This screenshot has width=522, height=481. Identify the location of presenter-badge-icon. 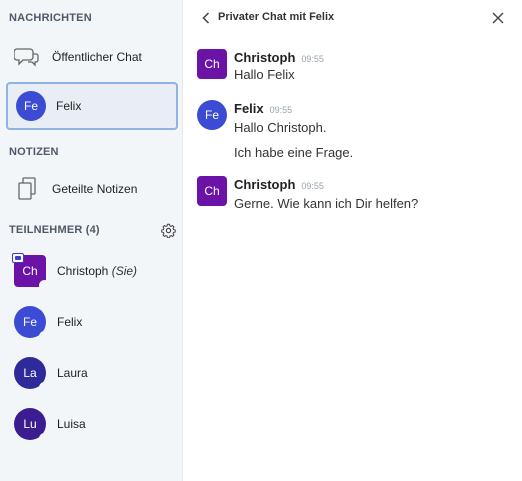
(18, 258).